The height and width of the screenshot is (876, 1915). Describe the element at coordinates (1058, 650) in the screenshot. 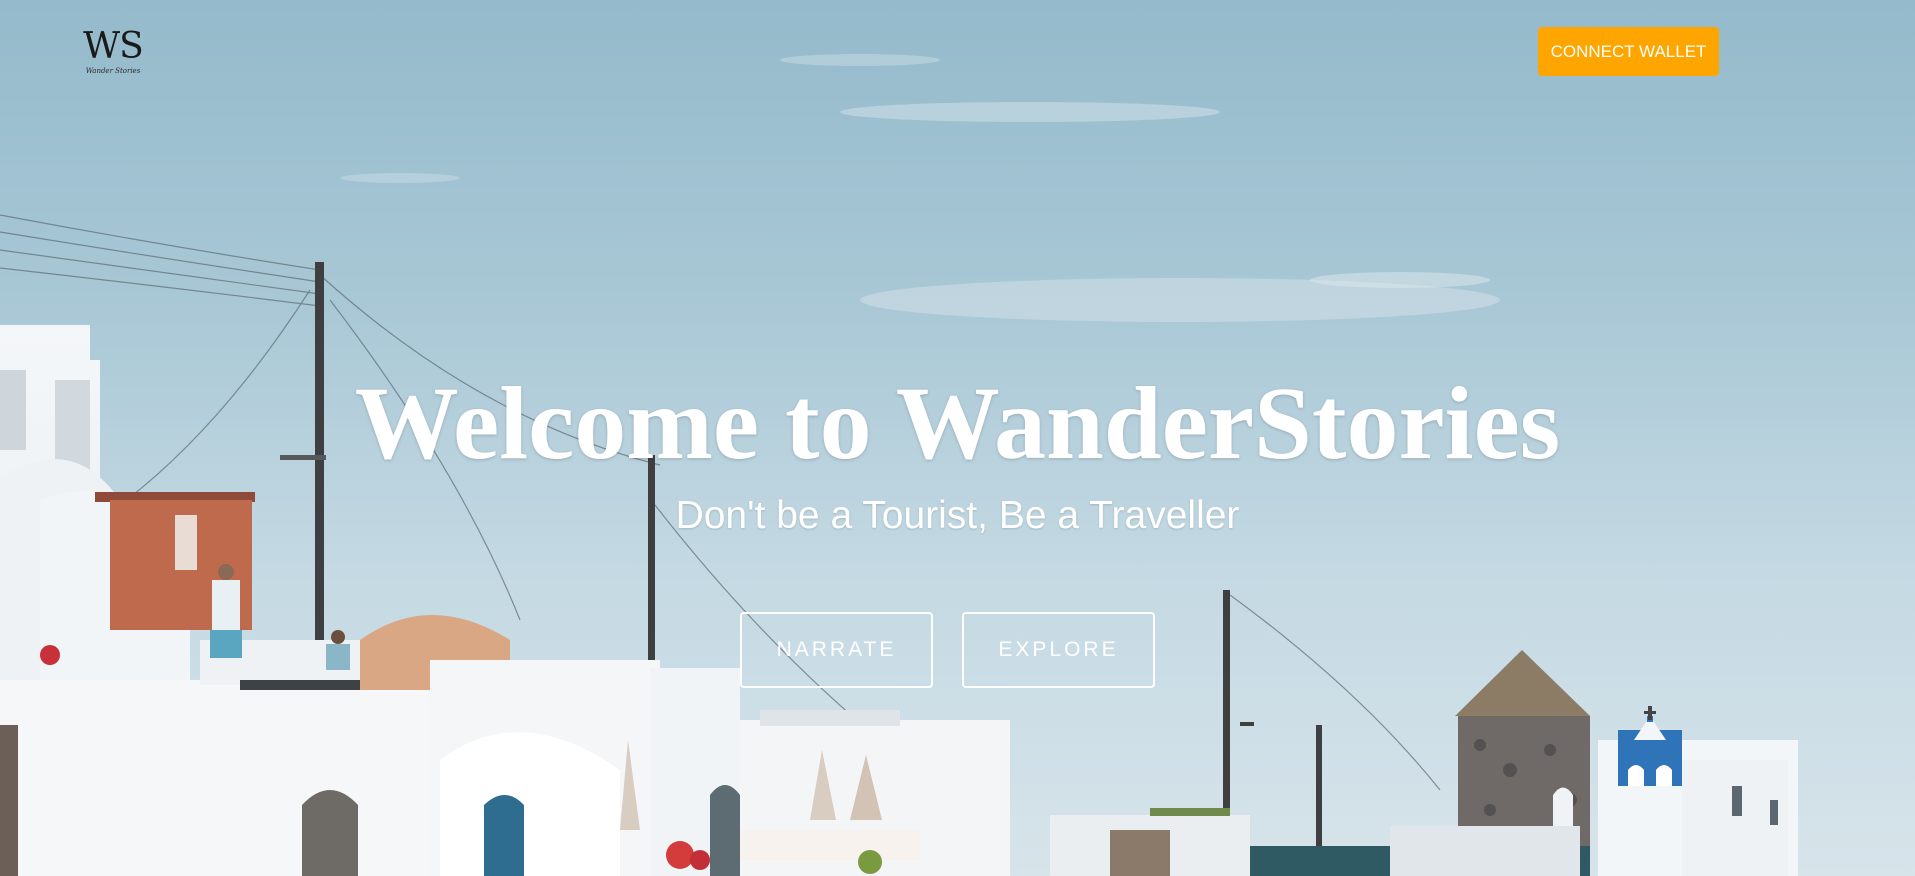

I see `explore-button: EXPLORE` at that location.